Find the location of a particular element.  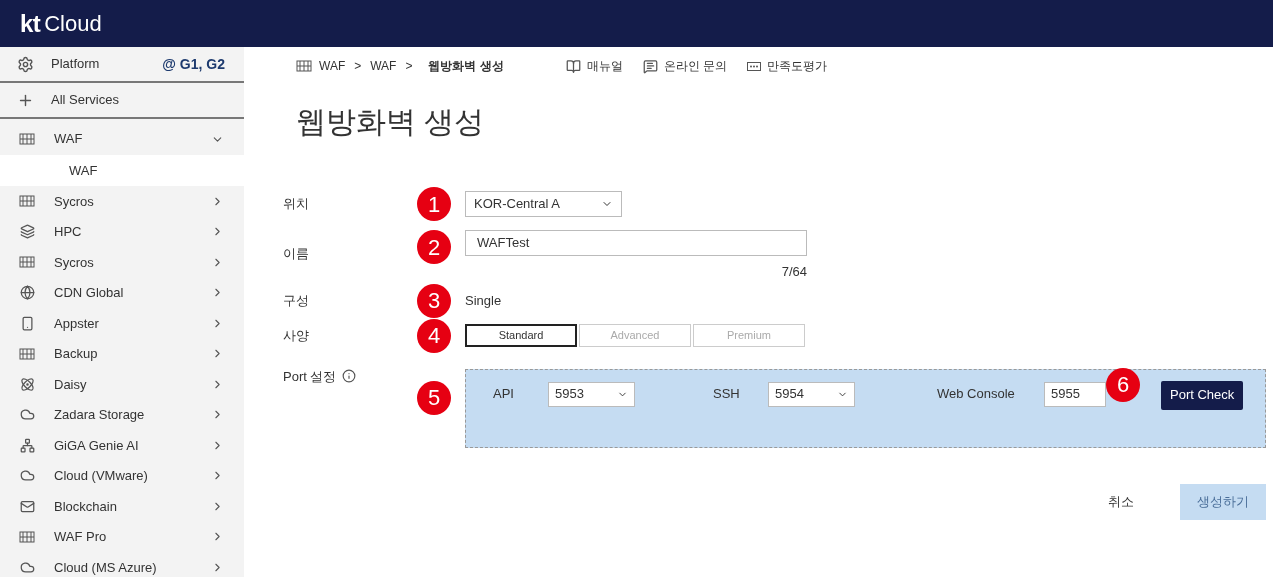

top-link: 만족도평가 is located at coordinates (797, 66).